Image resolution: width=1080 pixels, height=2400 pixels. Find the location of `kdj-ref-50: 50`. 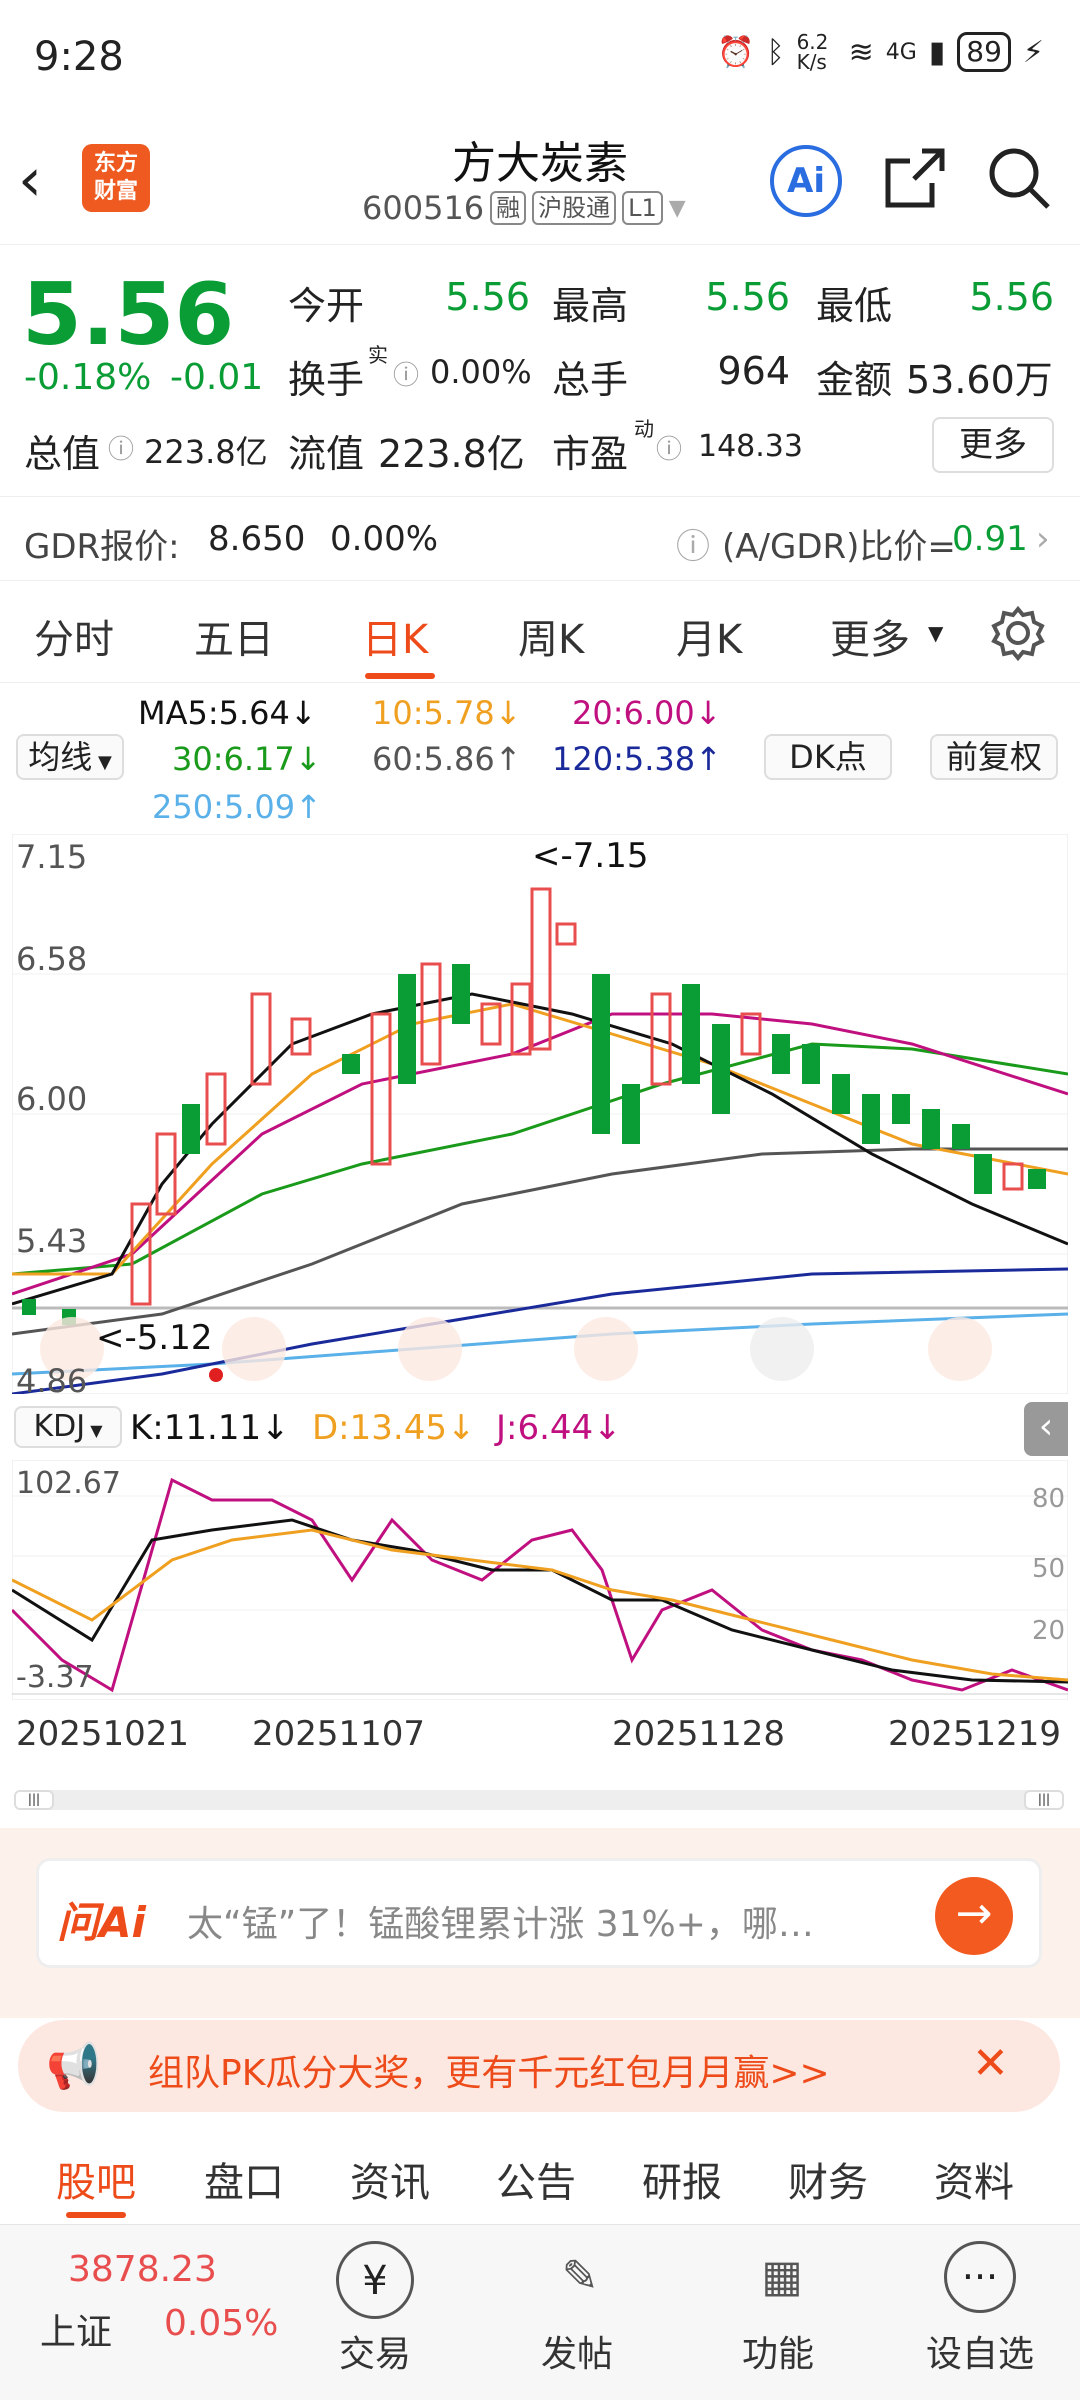

kdj-ref-50: 50 is located at coordinates (1049, 1569).